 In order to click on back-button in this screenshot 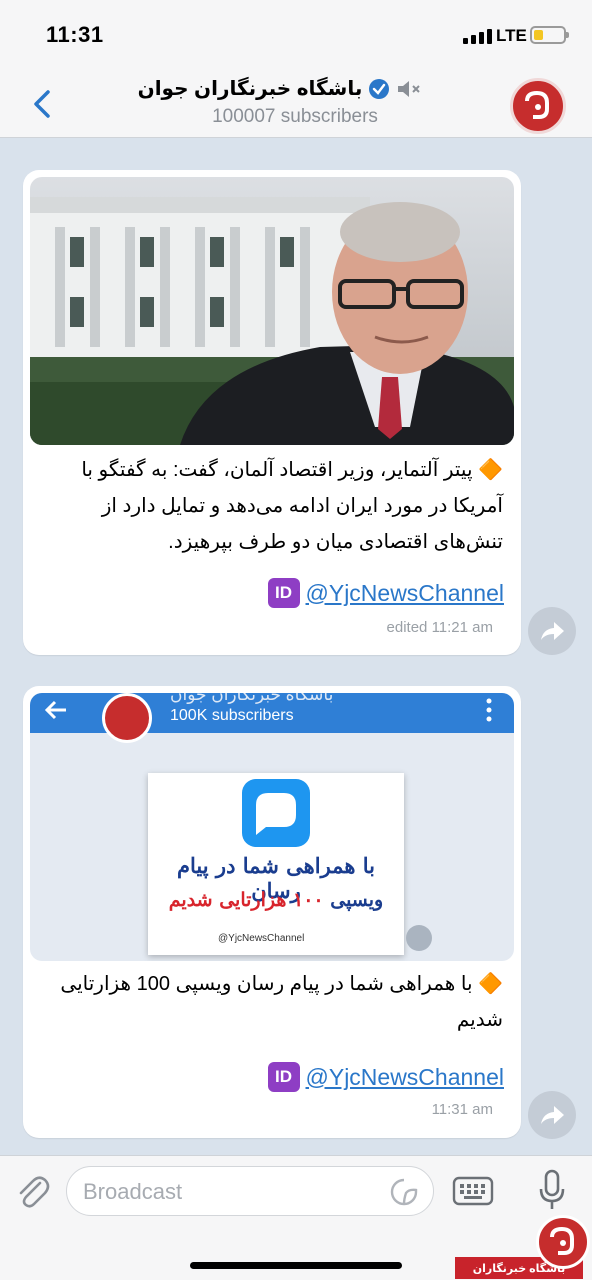, I will do `click(43, 104)`.